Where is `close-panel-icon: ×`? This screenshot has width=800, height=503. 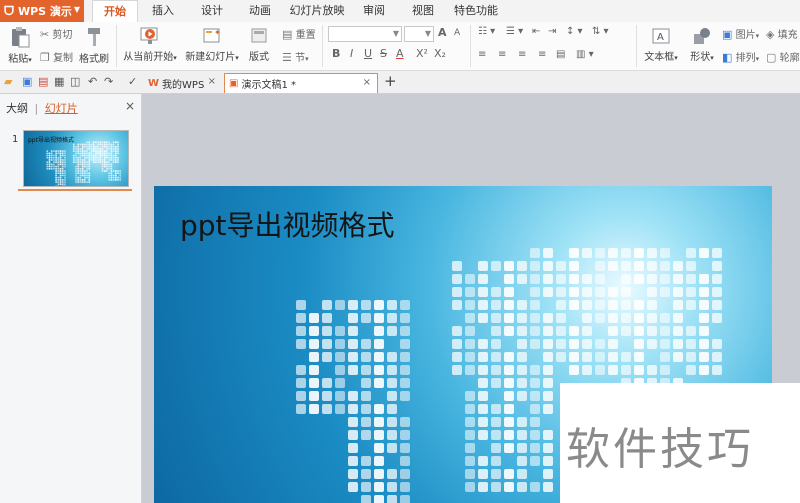 close-panel-icon: × is located at coordinates (130, 106).